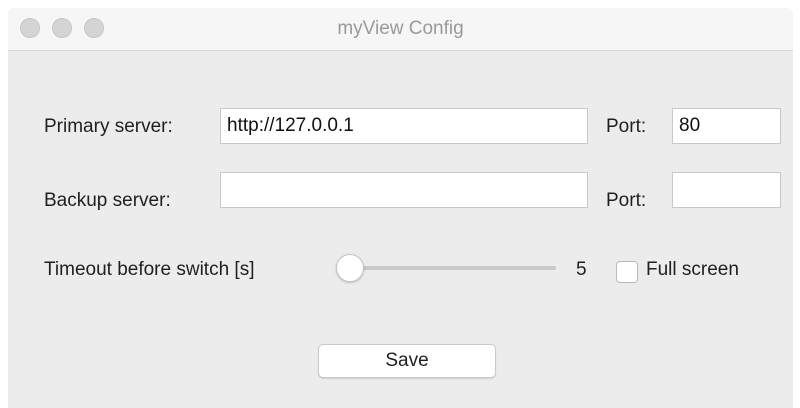 The width and height of the screenshot is (800, 408). I want to click on timeout-slider-thumb, so click(350, 268).